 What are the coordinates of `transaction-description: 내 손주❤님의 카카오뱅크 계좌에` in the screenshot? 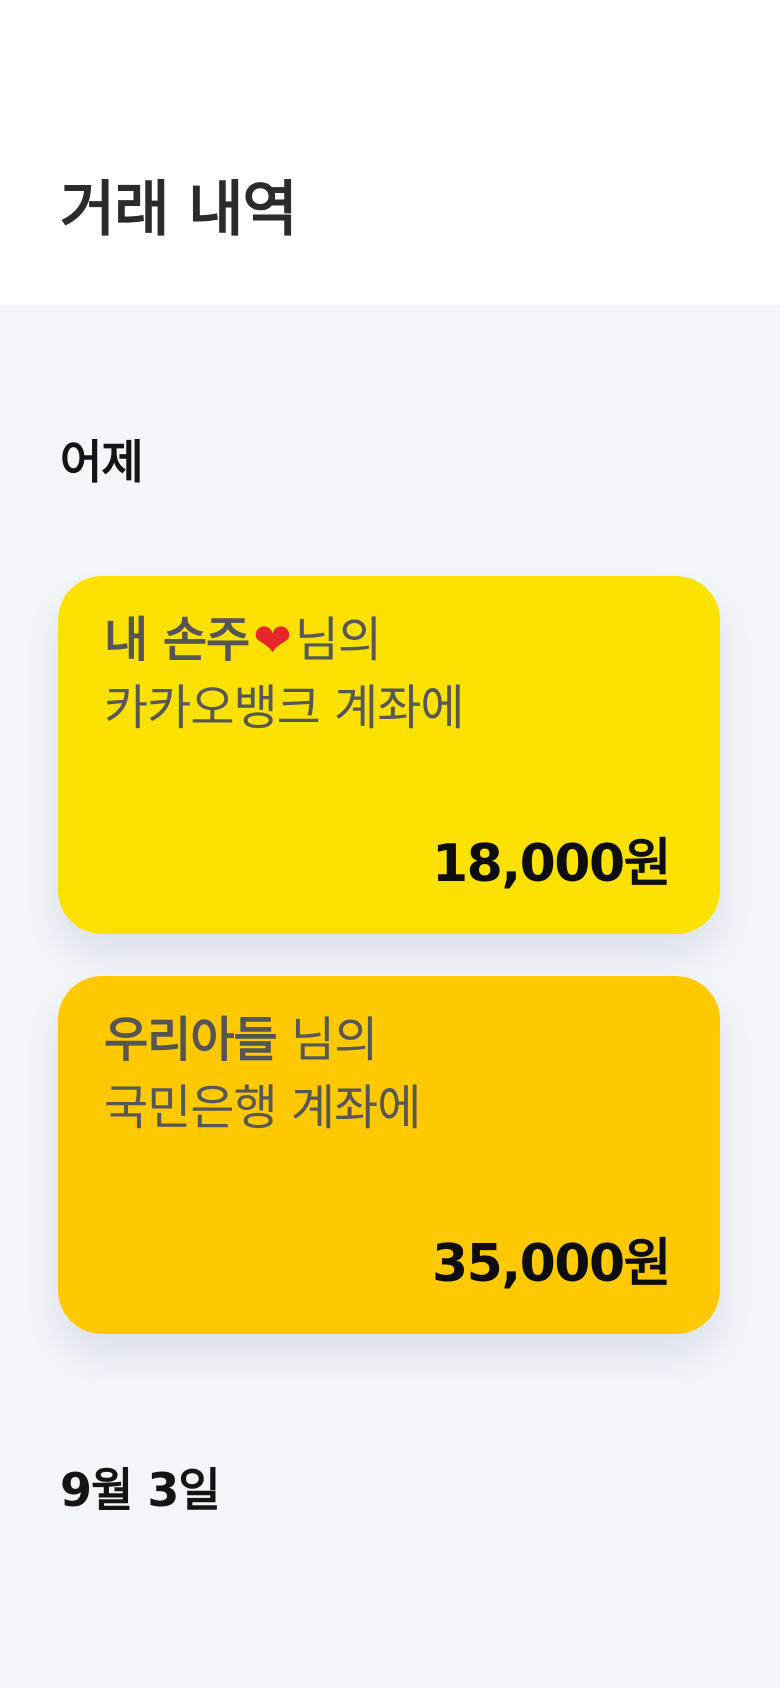 It's located at (284, 674).